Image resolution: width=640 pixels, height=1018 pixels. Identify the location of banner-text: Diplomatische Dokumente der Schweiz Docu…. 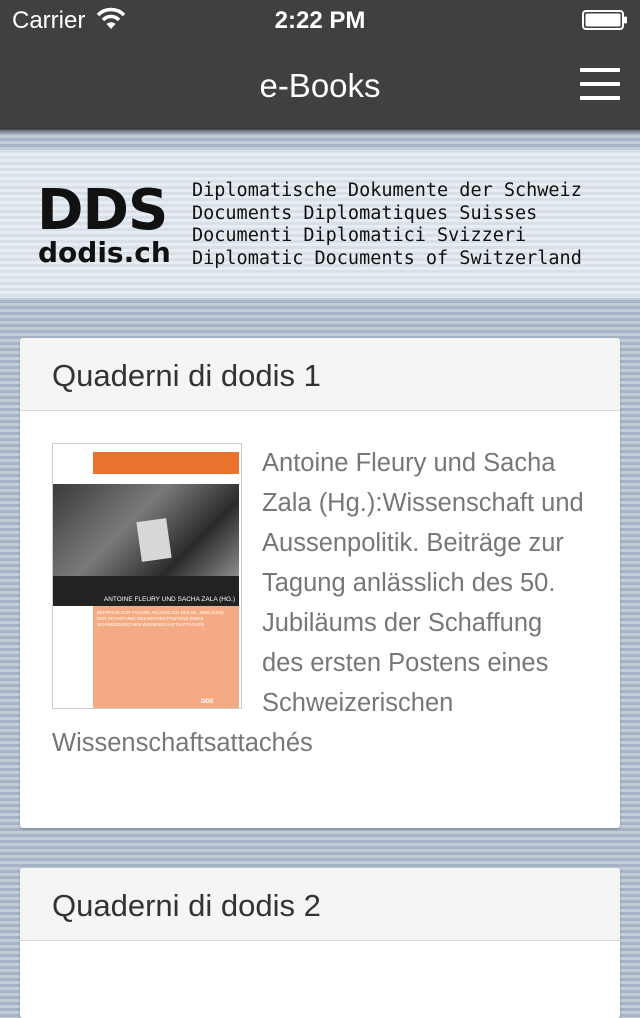
(387, 225).